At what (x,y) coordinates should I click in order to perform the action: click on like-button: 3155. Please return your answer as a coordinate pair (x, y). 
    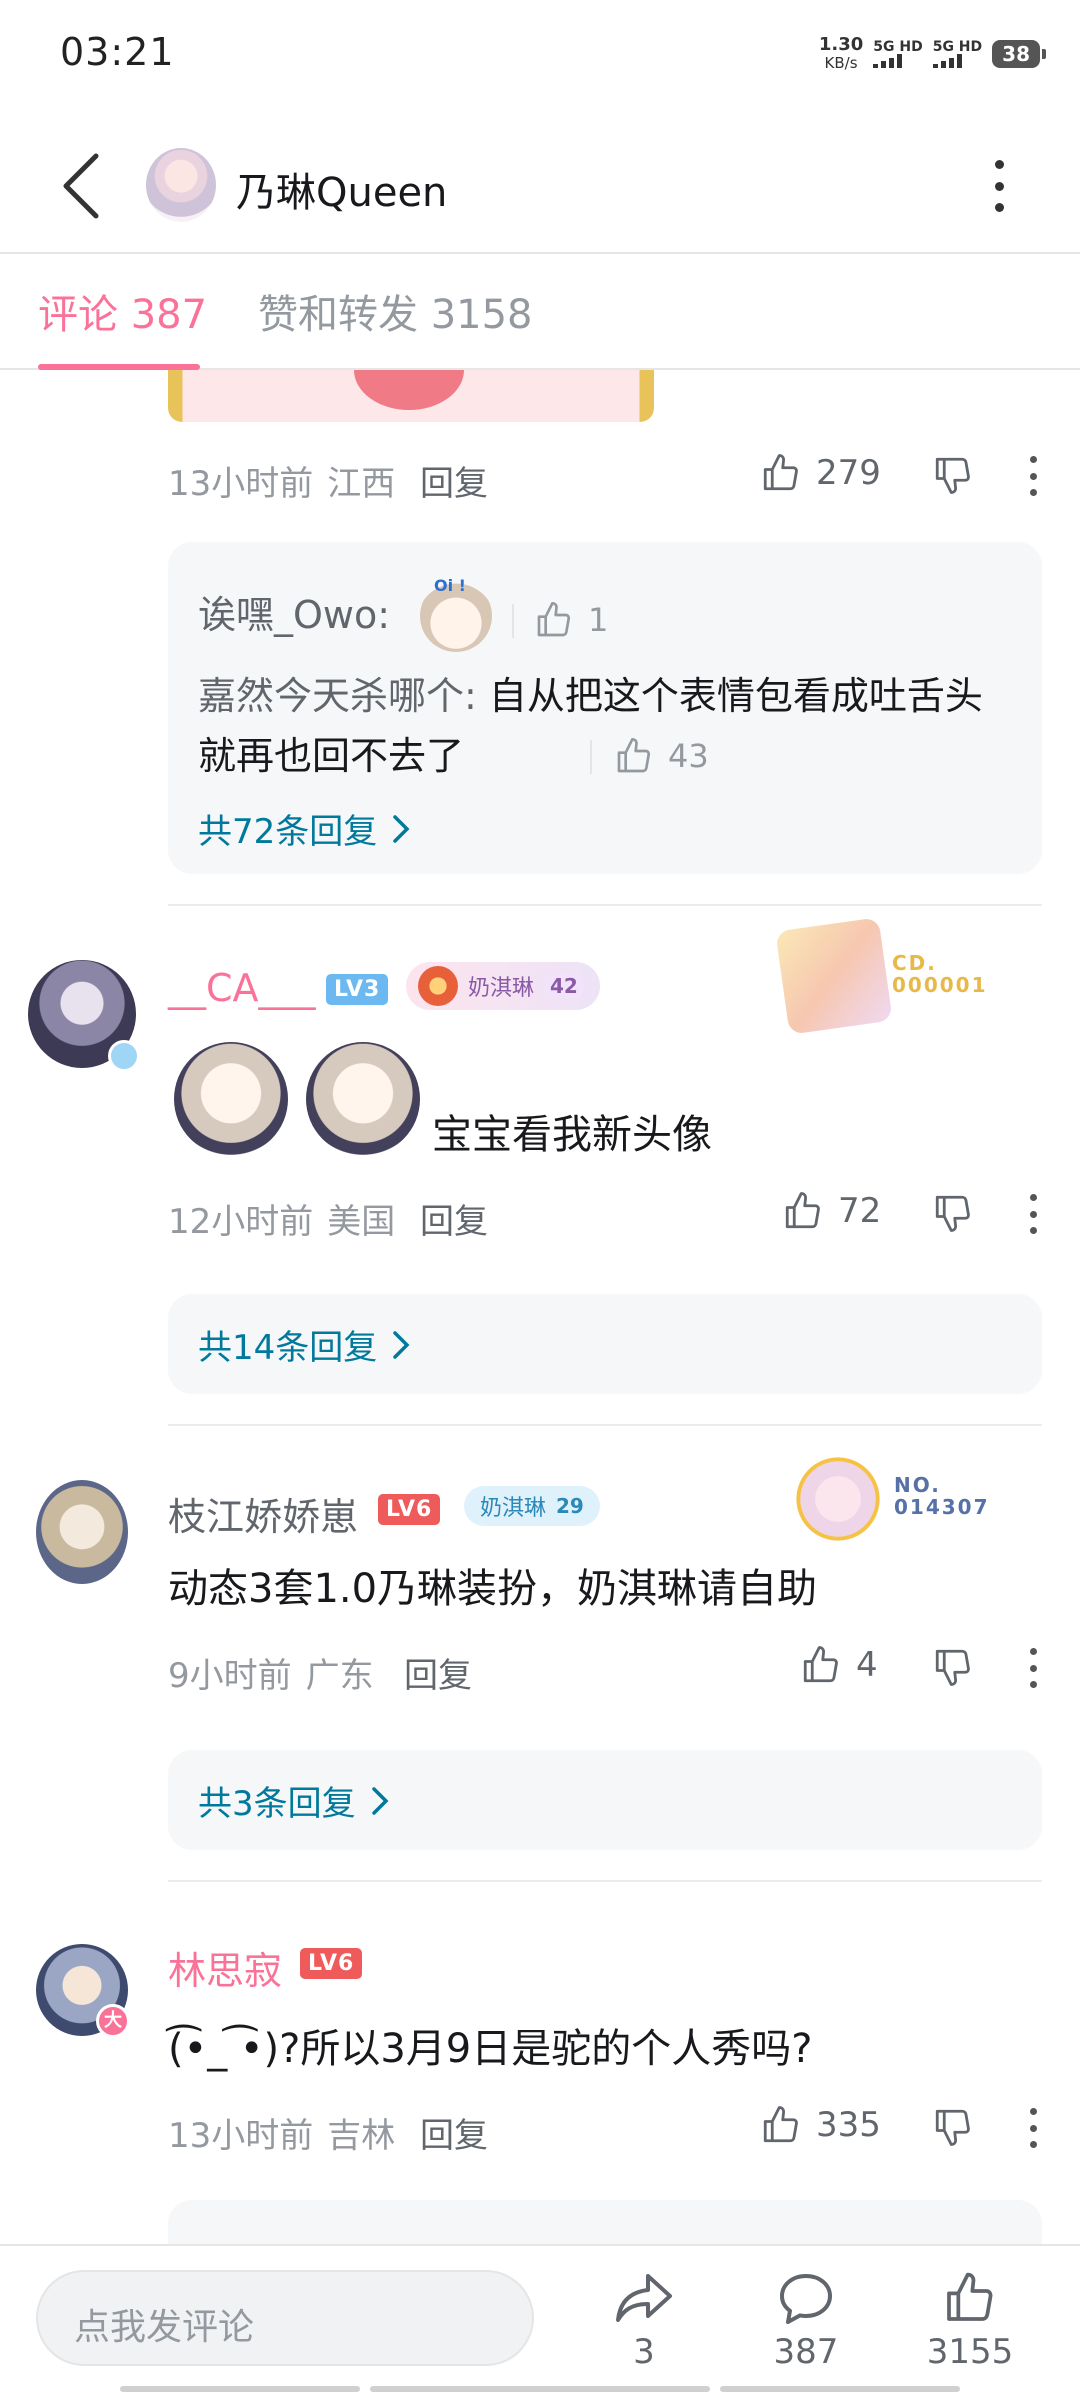
    Looking at the image, I should click on (970, 2321).